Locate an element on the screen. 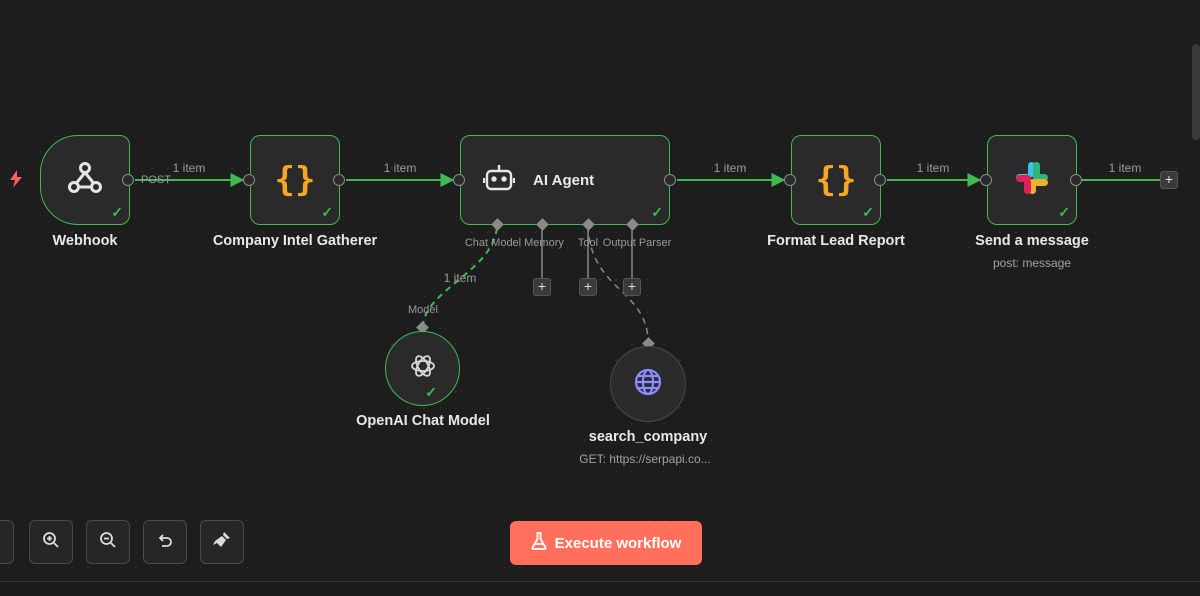  bottom-panel-bar is located at coordinates (600, 588).